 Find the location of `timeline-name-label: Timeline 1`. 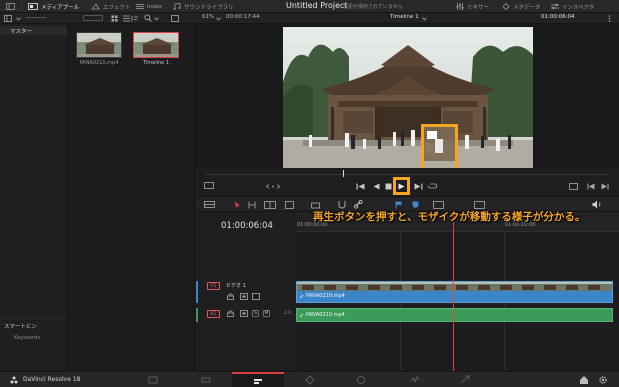

timeline-name-label: Timeline 1 is located at coordinates (156, 63).